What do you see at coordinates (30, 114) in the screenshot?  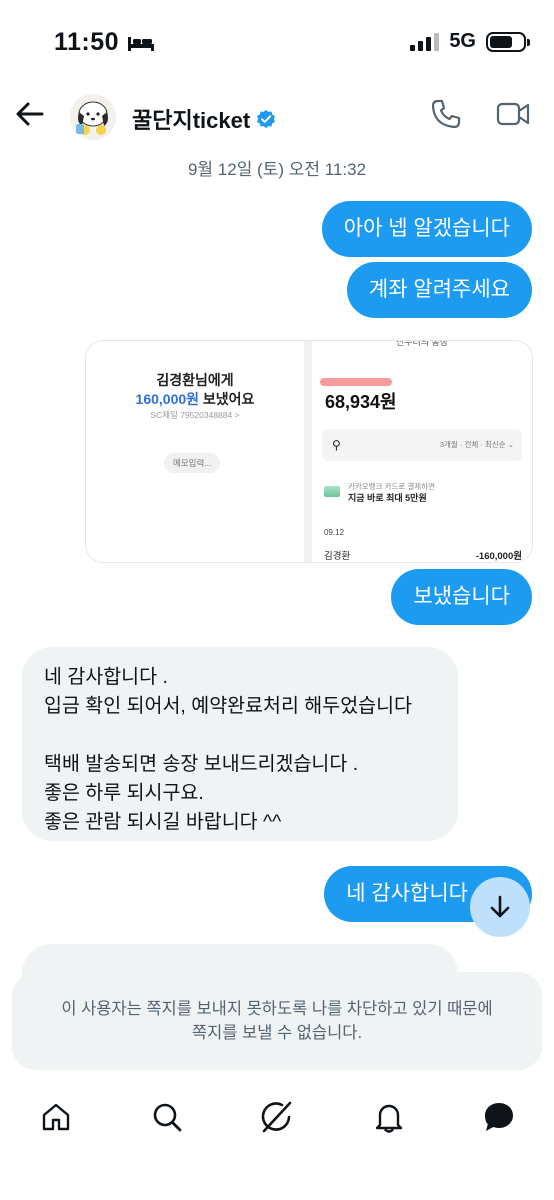 I see `back-arrow-icon` at bounding box center [30, 114].